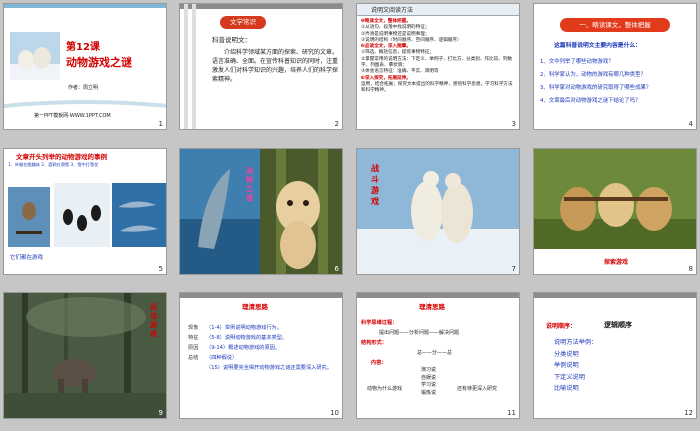  What do you see at coordinates (429, 392) in the screenshot?
I see `hypothesis-item: 锻炼说` at bounding box center [429, 392].